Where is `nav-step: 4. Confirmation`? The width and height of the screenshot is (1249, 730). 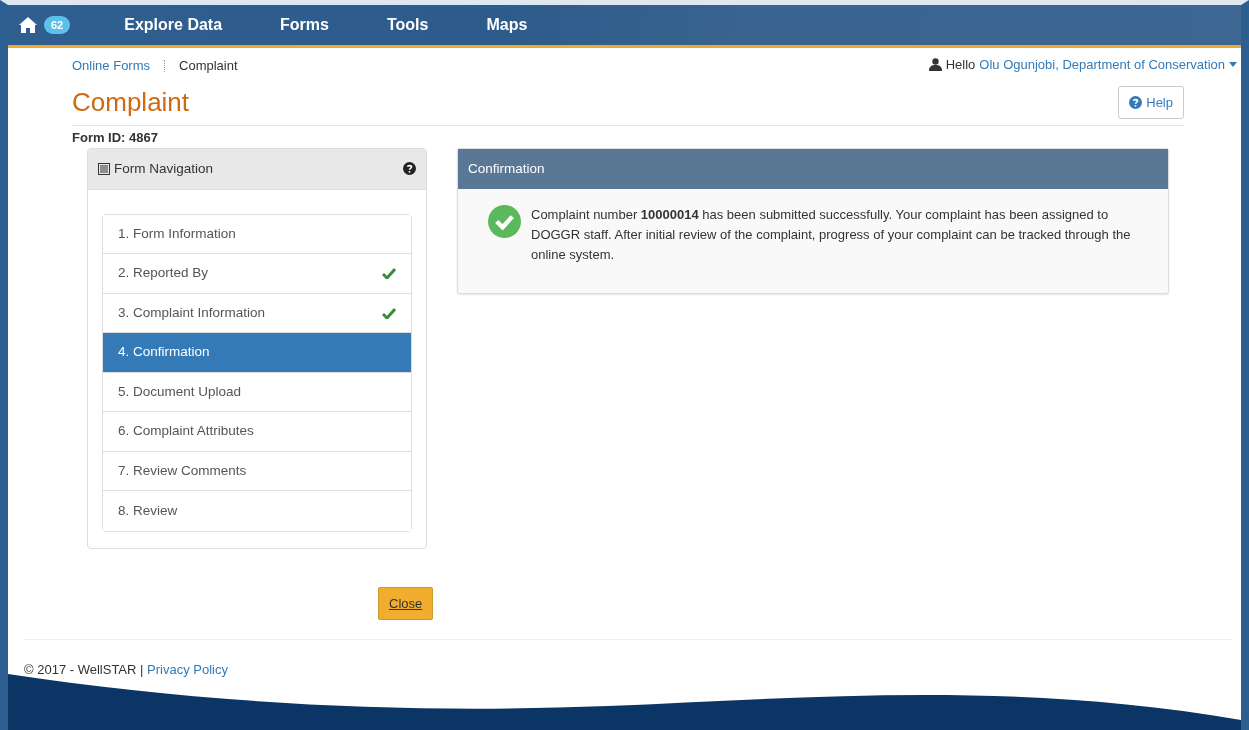 nav-step: 4. Confirmation is located at coordinates (257, 353).